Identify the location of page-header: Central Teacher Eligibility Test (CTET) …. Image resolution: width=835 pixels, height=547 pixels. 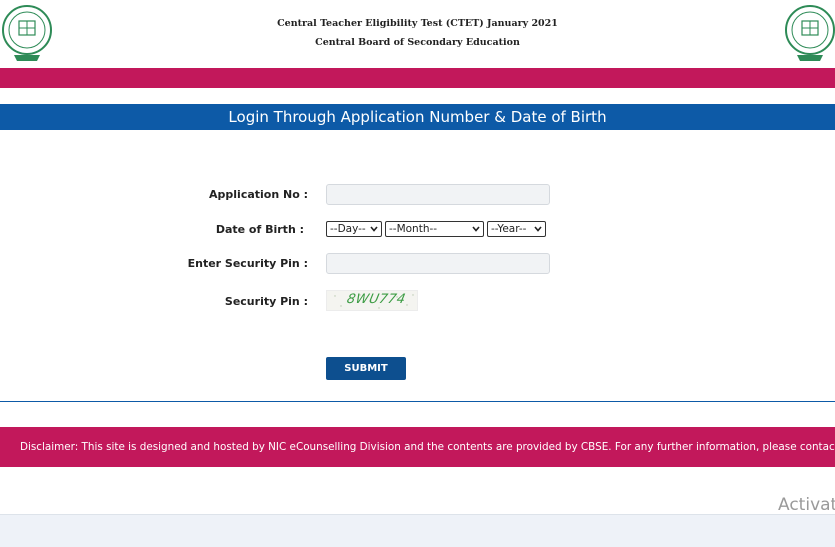
(417, 34).